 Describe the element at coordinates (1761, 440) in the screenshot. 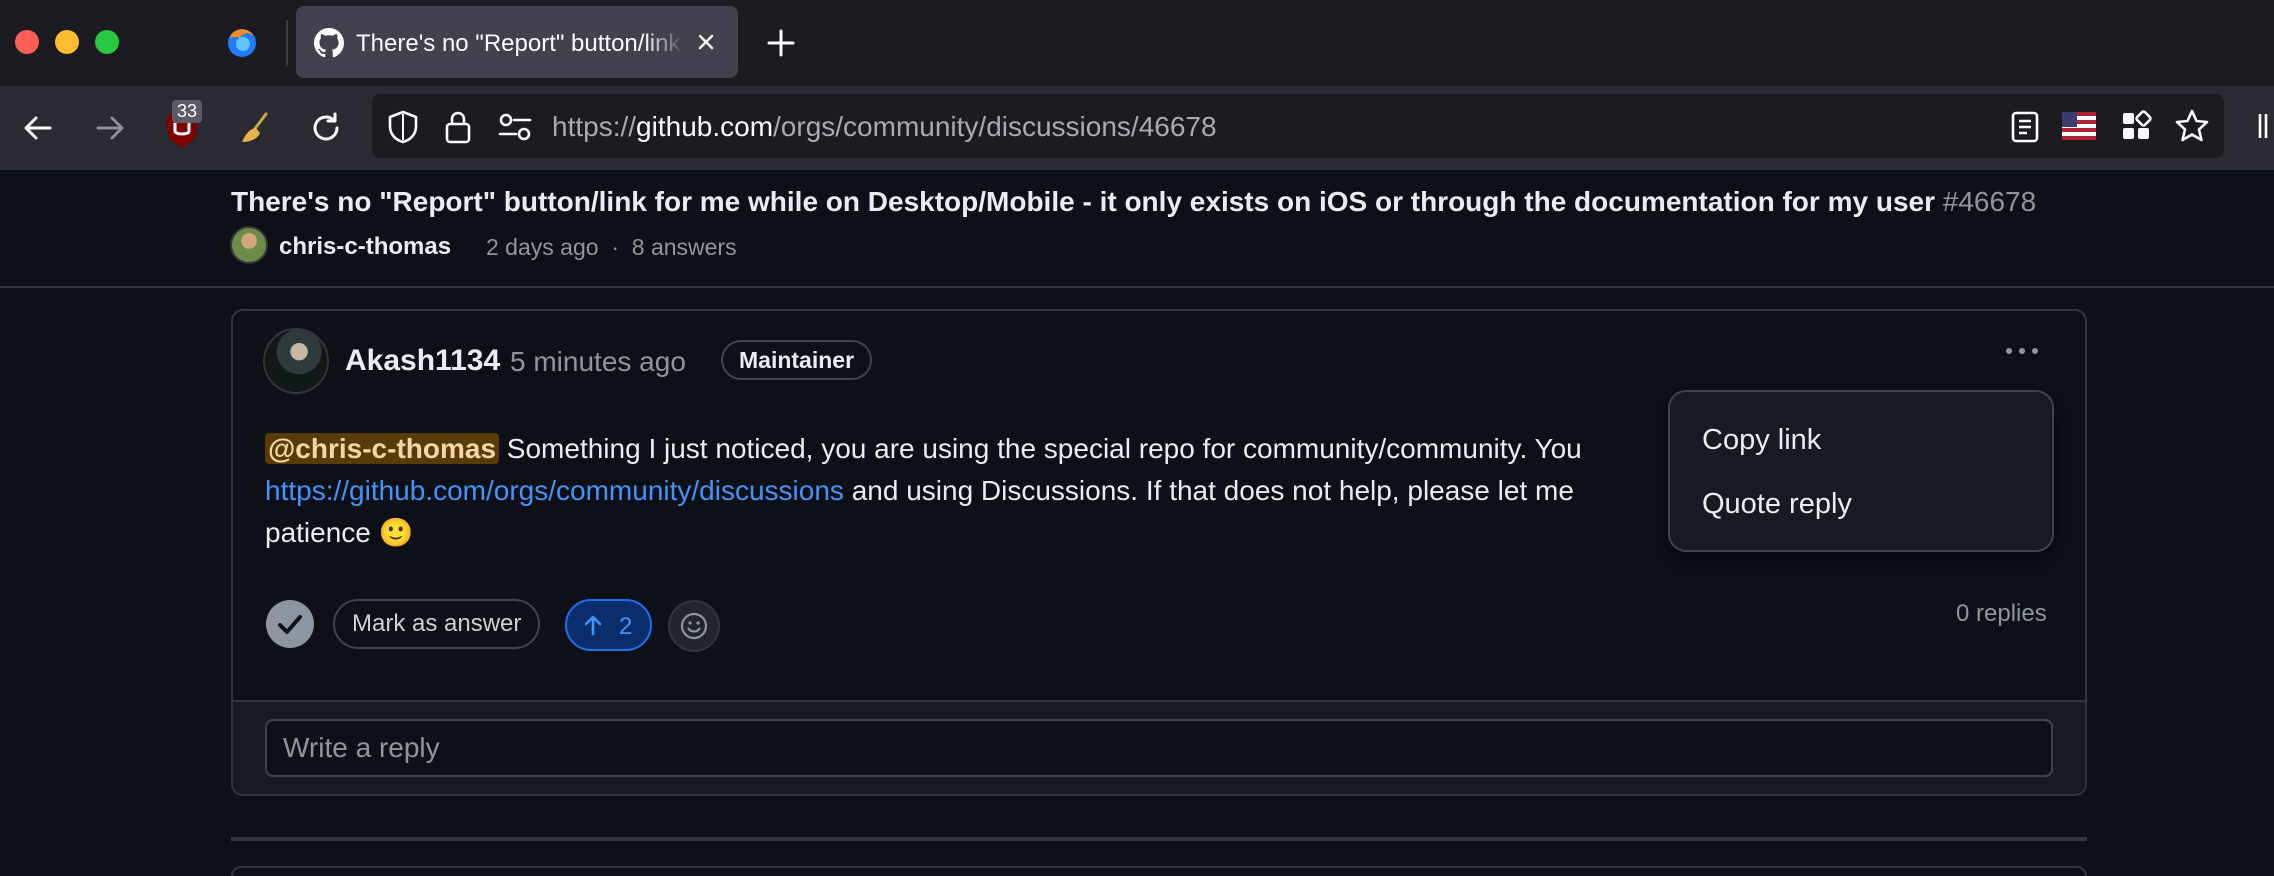

I see `menu-item-copy-link: Copy link` at that location.